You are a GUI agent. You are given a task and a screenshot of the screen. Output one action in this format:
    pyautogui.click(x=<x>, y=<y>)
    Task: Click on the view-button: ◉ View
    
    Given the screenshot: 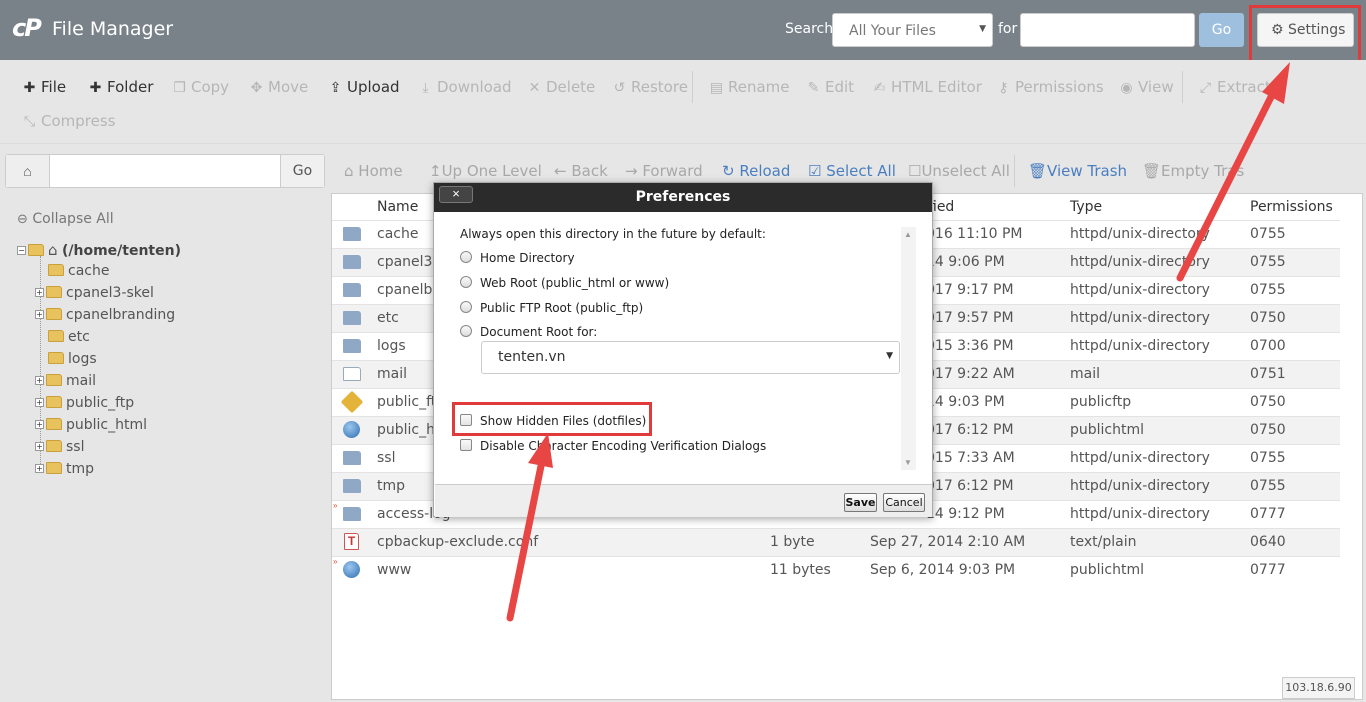 What is the action you would take?
    pyautogui.click(x=1146, y=87)
    